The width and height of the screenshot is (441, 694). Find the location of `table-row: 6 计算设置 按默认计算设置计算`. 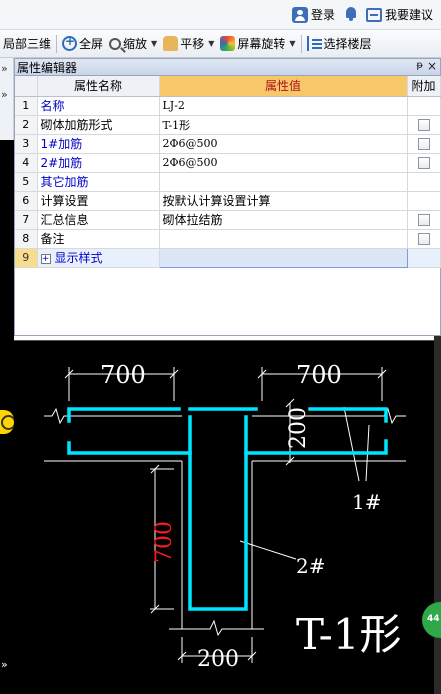

table-row: 6 计算设置 按默认计算设置计算 is located at coordinates (228, 201).